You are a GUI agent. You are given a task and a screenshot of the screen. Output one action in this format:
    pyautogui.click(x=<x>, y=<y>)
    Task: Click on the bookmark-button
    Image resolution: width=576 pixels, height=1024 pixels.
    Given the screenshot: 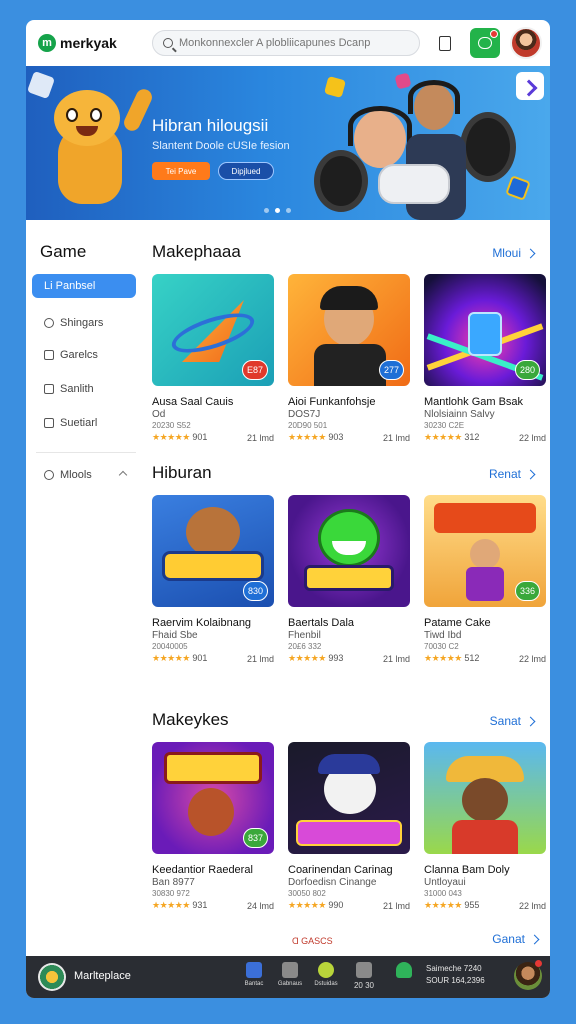 What is the action you would take?
    pyautogui.click(x=445, y=43)
    